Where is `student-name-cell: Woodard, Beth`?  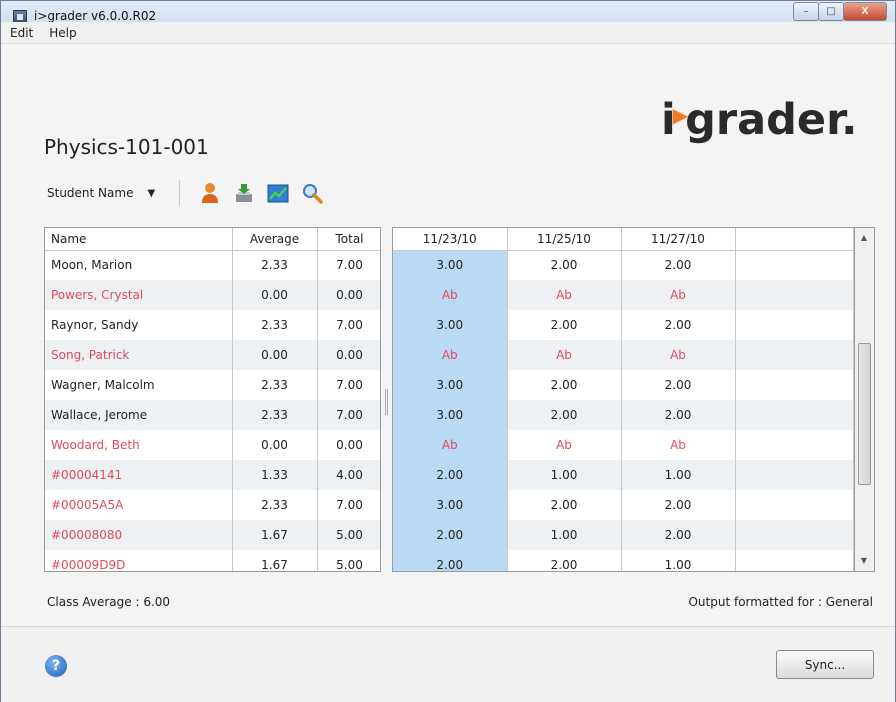 student-name-cell: Woodard, Beth is located at coordinates (139, 445).